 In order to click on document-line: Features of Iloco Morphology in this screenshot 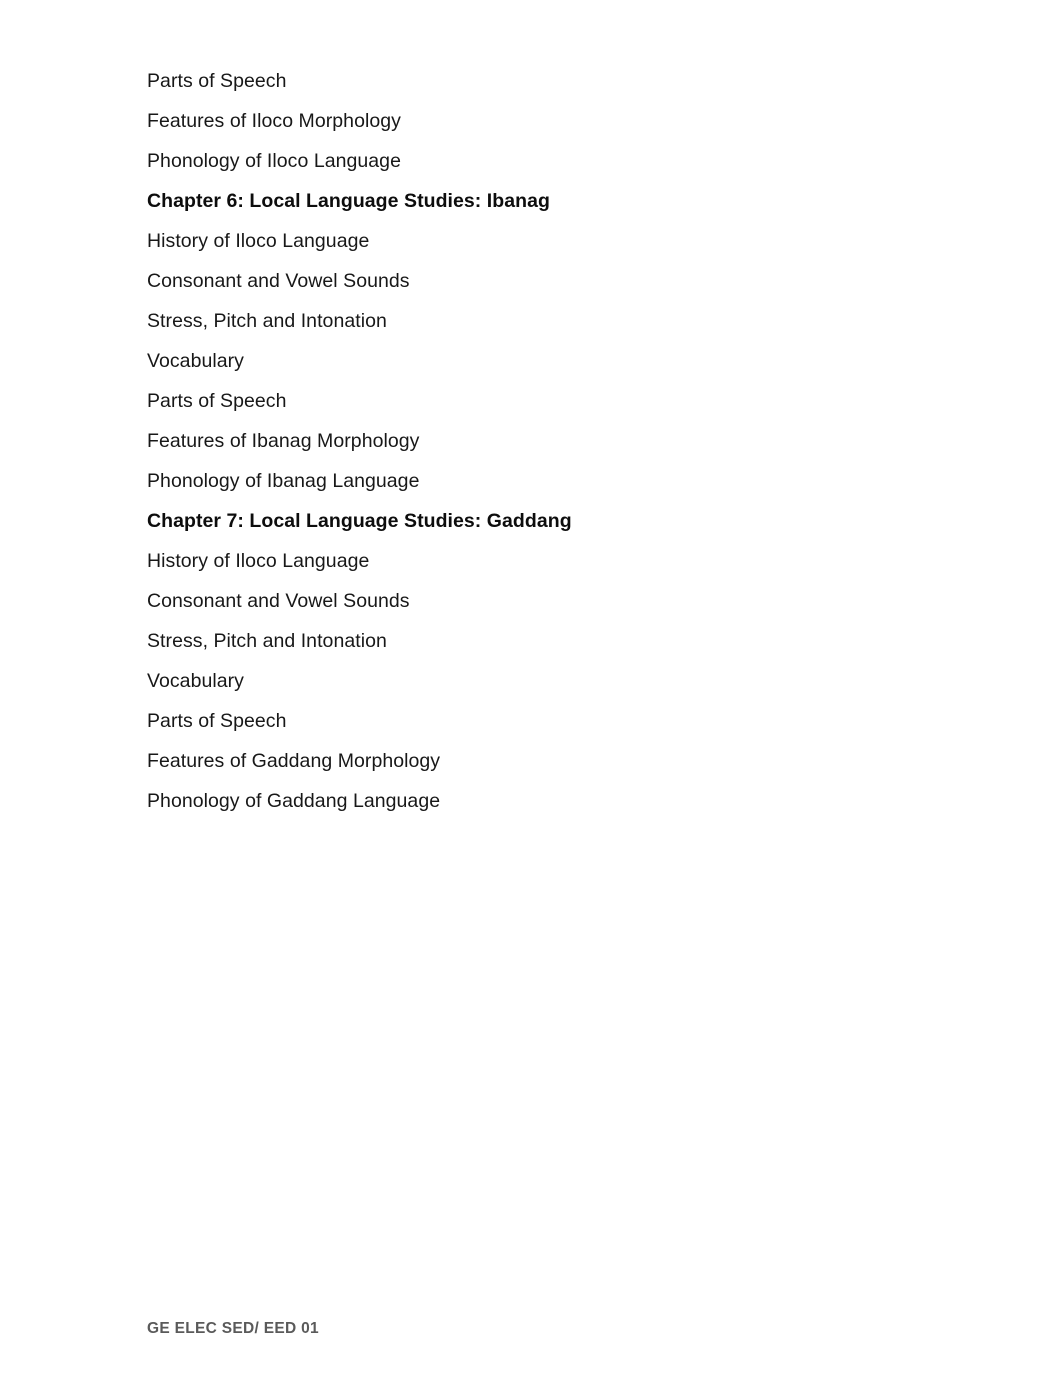, I will do `click(274, 121)`.